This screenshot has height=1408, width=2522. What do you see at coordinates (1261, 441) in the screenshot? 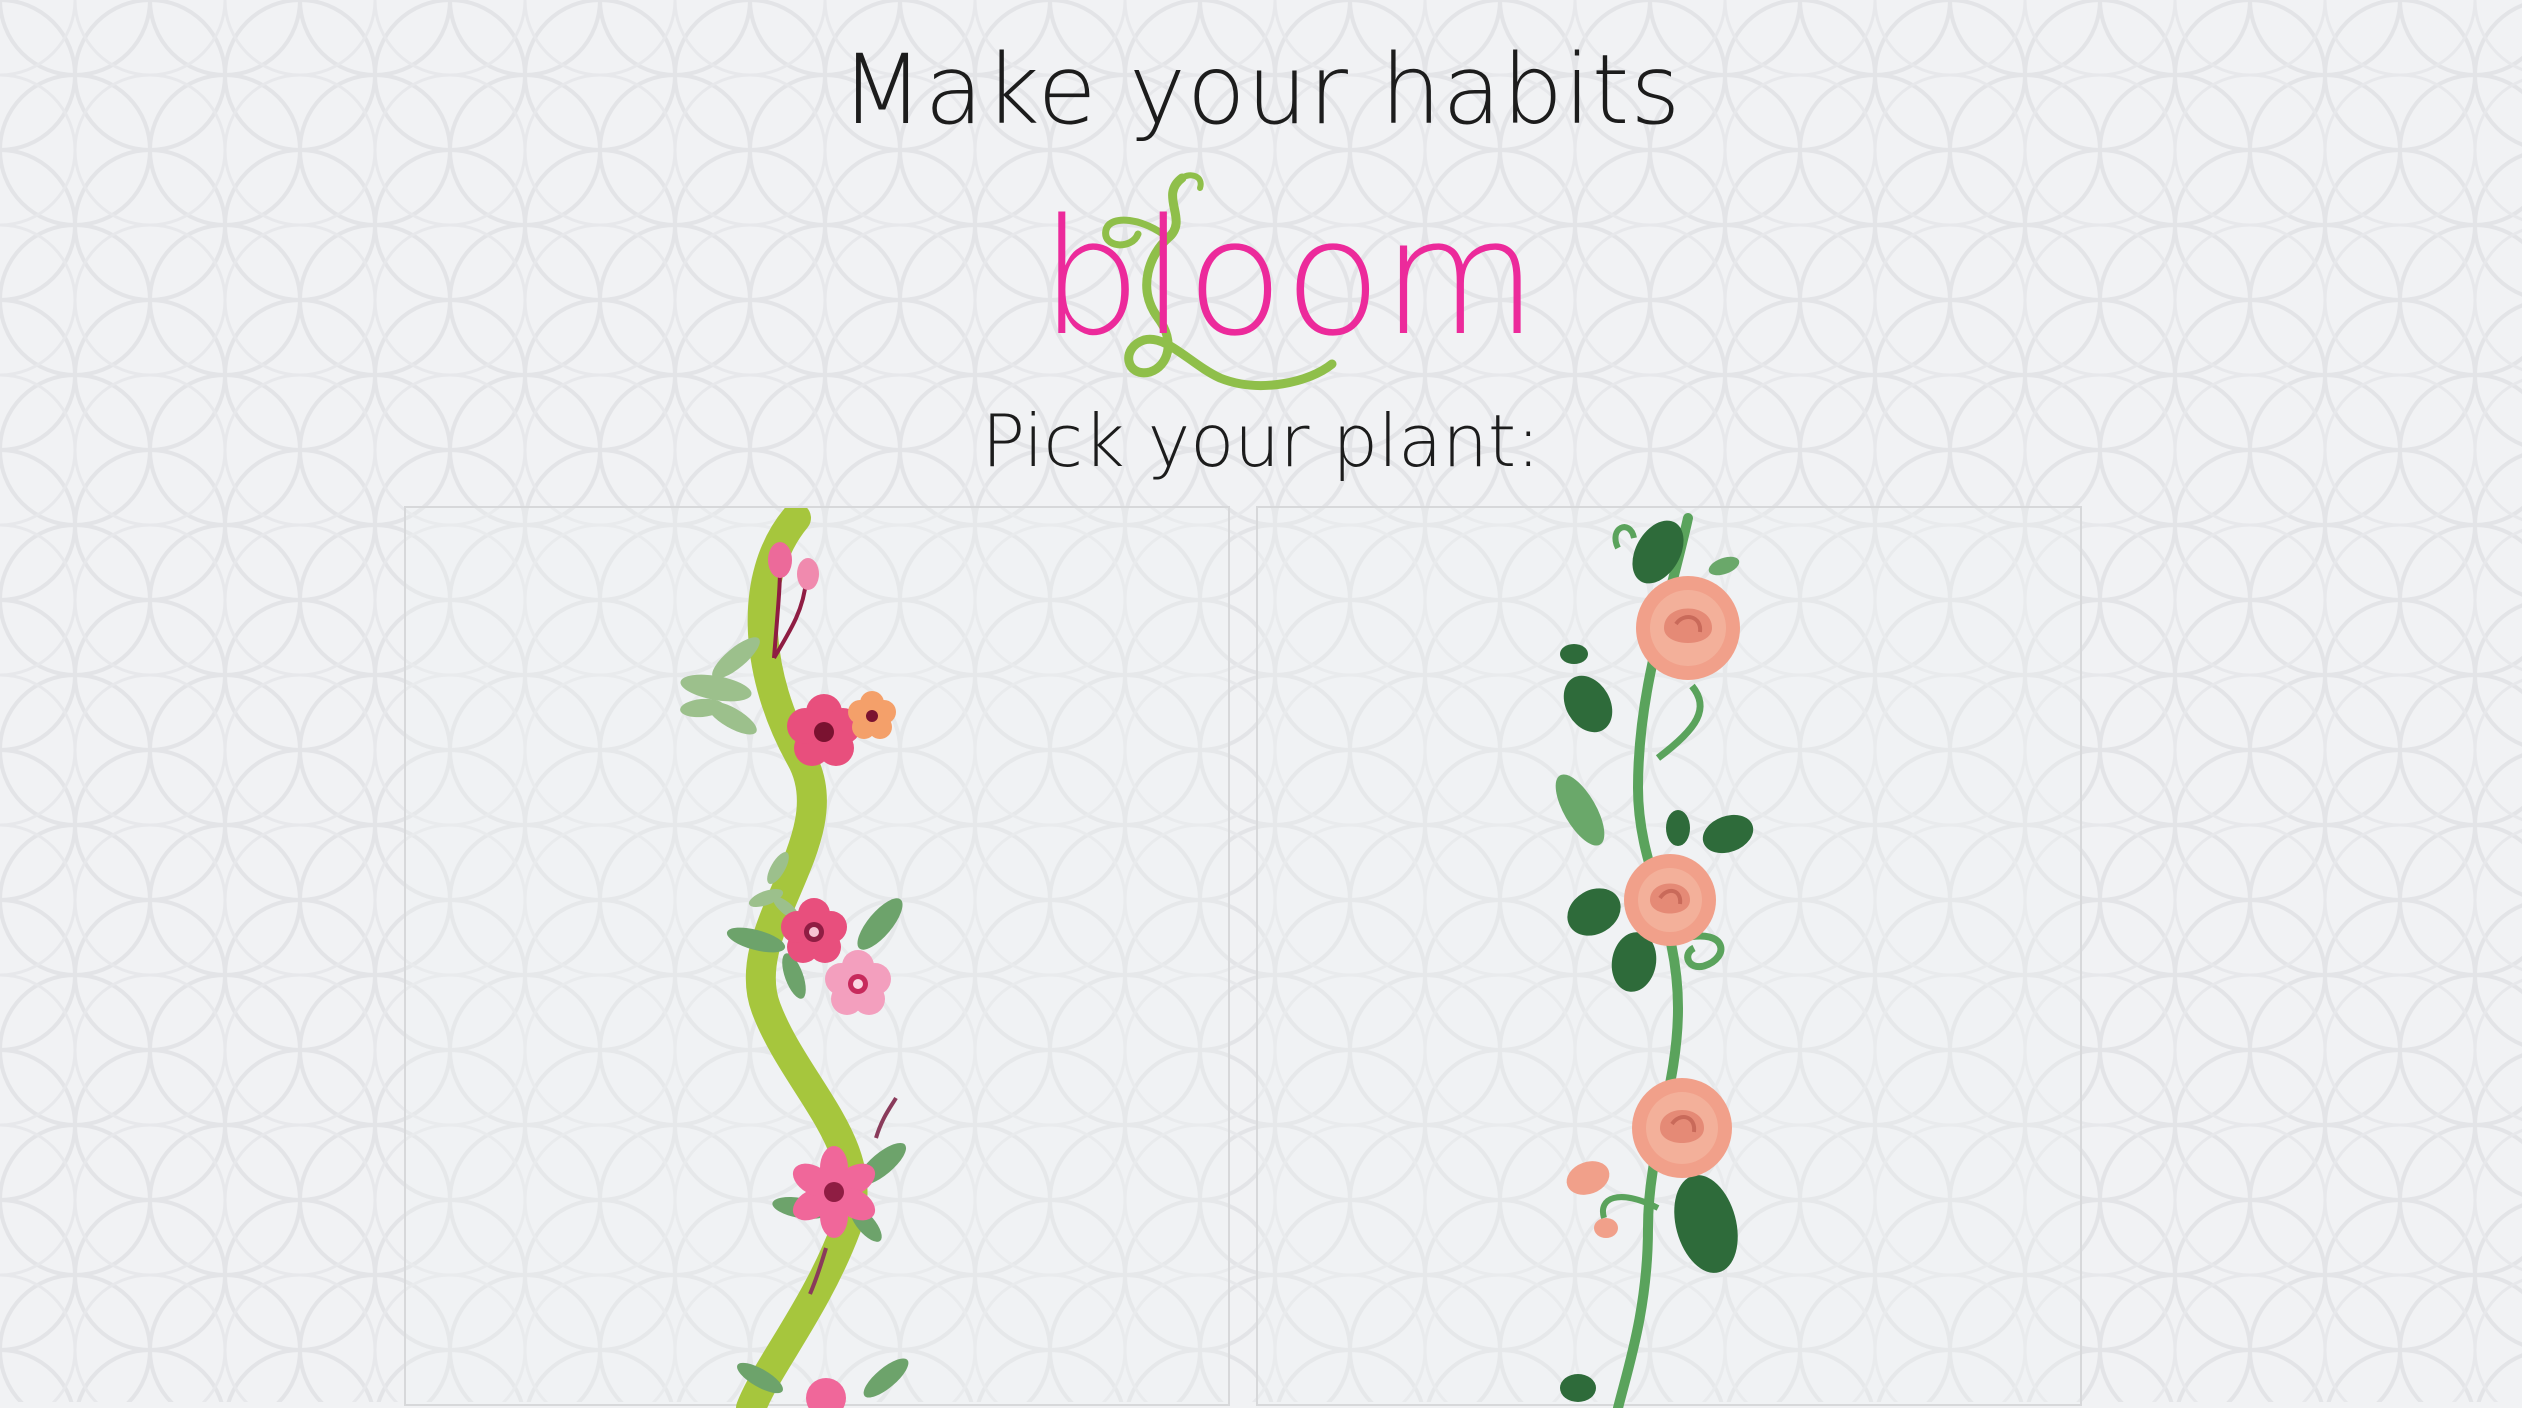
I see `pick-plant-heading: Pick your plant:` at bounding box center [1261, 441].